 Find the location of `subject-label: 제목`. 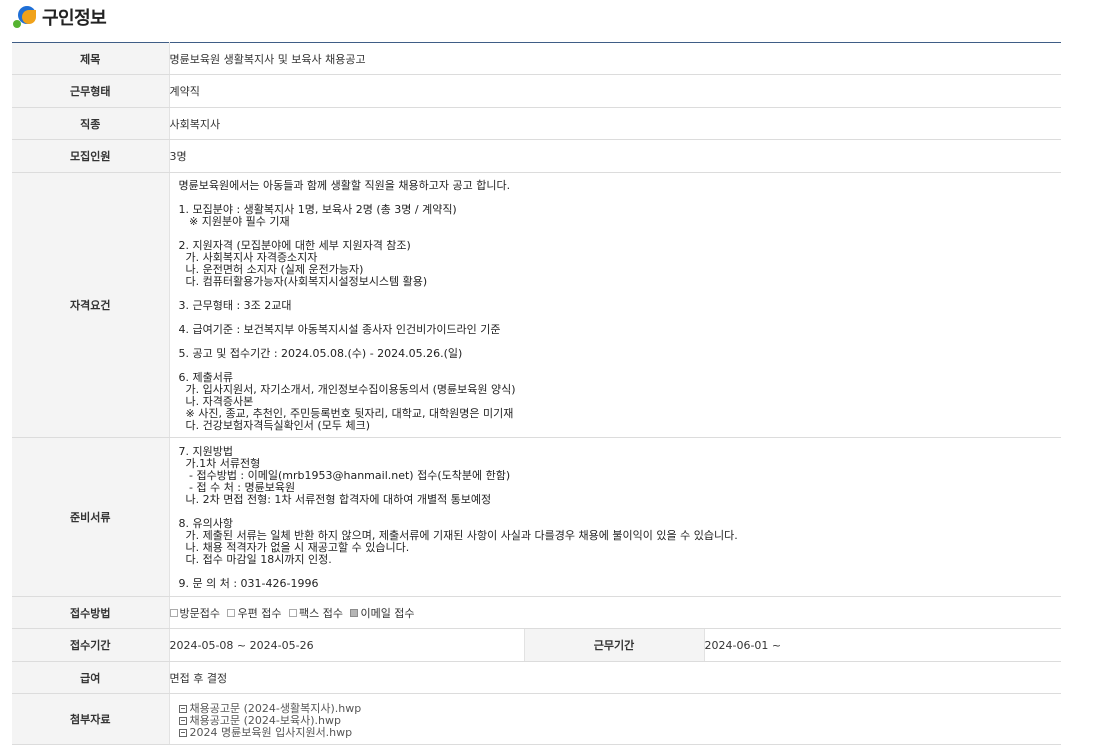

subject-label: 제목 is located at coordinates (91, 58).